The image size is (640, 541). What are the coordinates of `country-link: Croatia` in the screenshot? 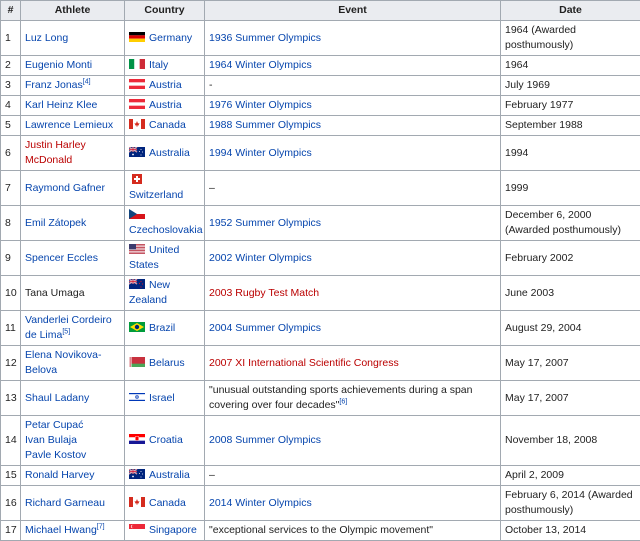 It's located at (166, 440).